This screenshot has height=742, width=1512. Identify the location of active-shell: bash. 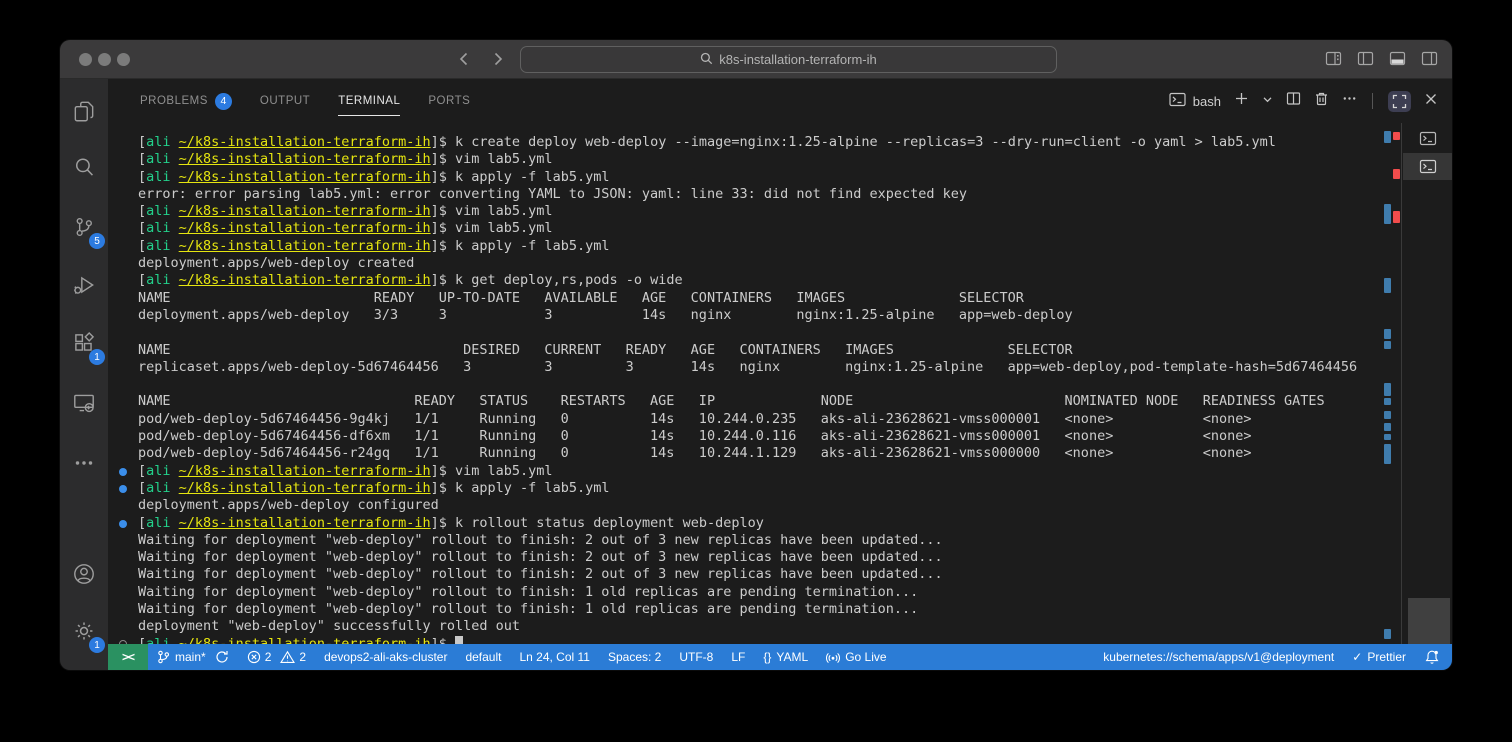
(1195, 101).